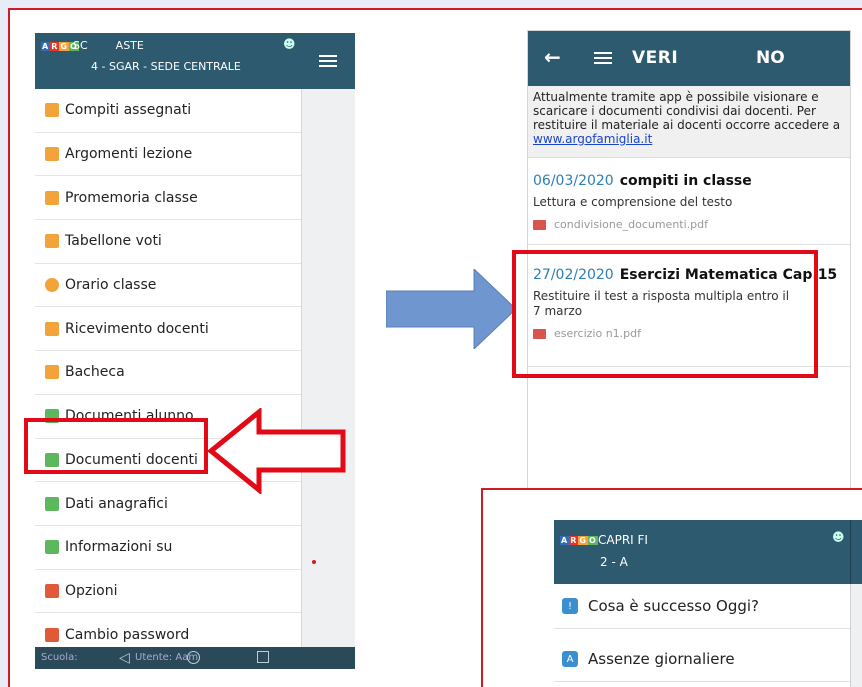  I want to click on menu-item-compiti-assegnati: Compiti assegnati, so click(168, 111).